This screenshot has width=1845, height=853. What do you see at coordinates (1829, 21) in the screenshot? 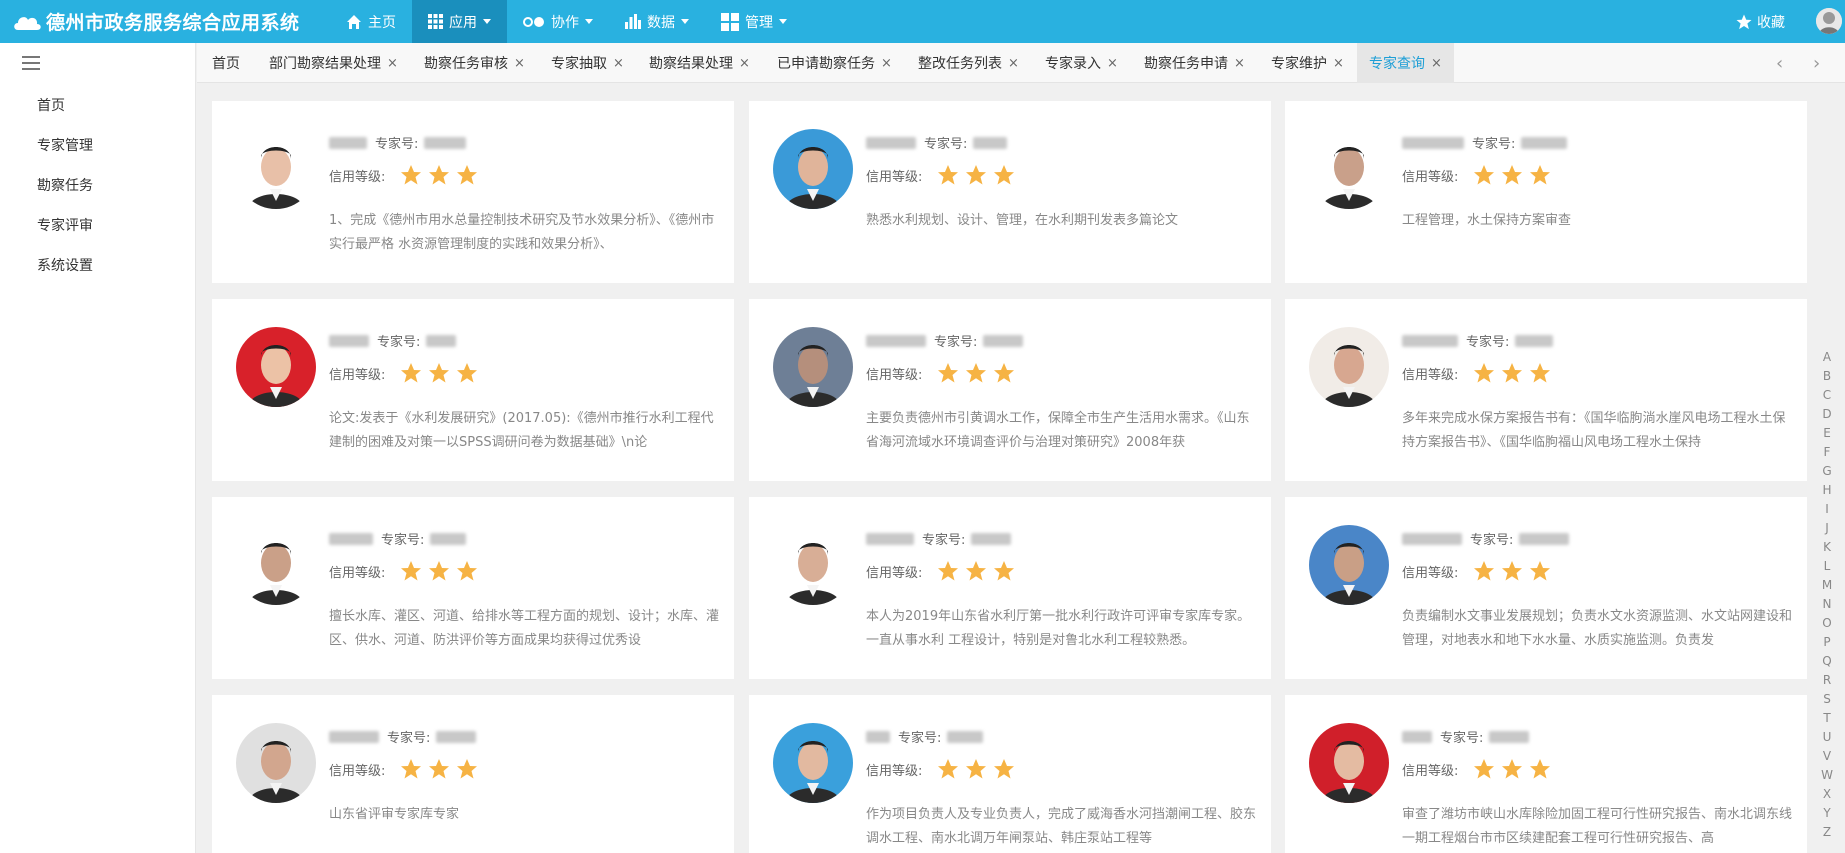
I see `user-avatar` at bounding box center [1829, 21].